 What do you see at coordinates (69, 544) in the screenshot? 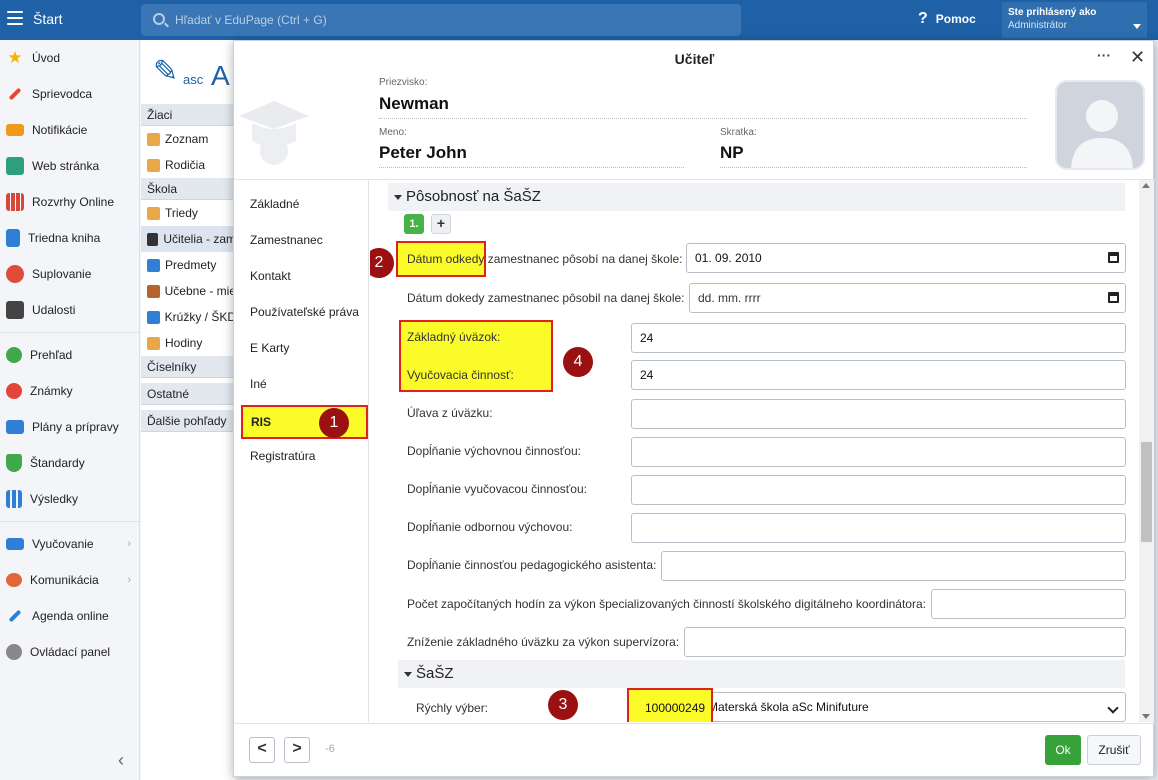
I see `nav-item-vyucovanie: Vyučovanie ›` at bounding box center [69, 544].